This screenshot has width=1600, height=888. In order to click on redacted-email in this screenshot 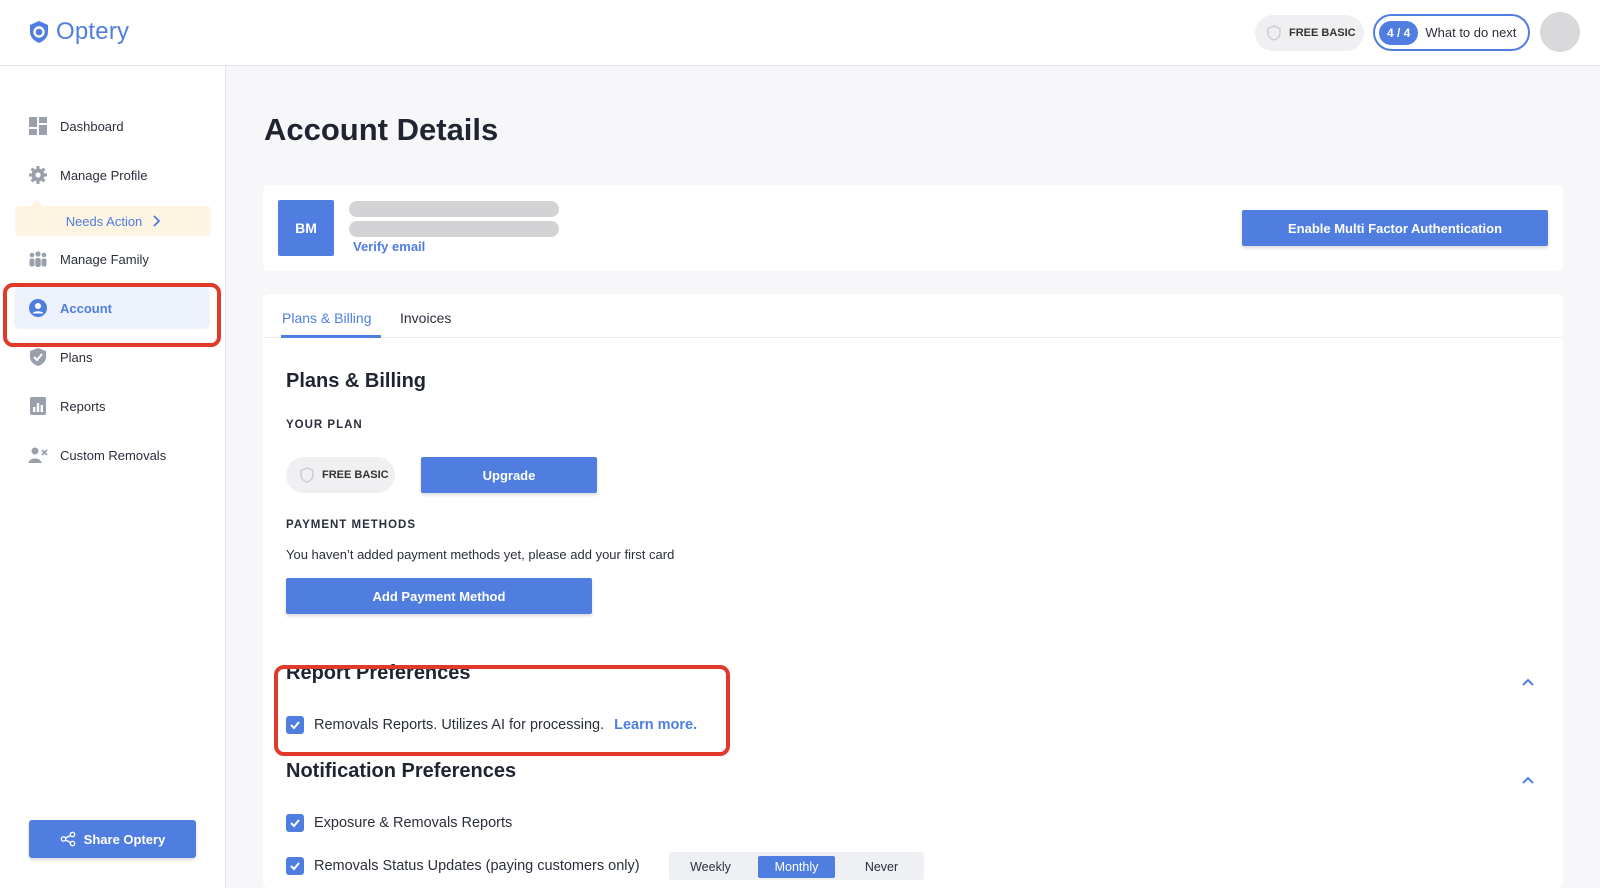, I will do `click(454, 229)`.